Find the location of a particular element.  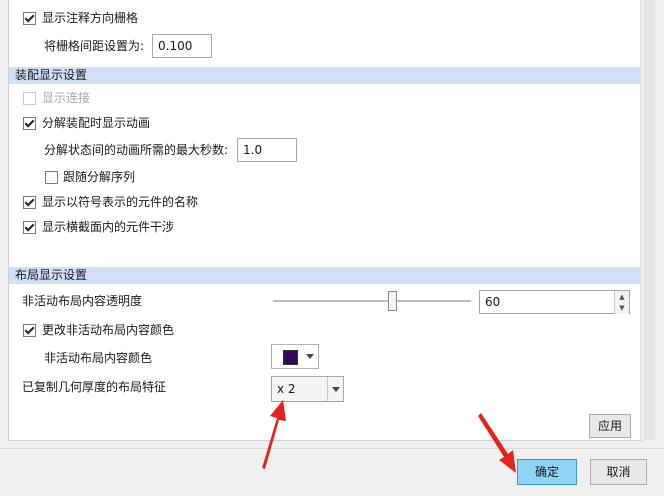

arrow-to-dropdown is located at coordinates (274, 434).